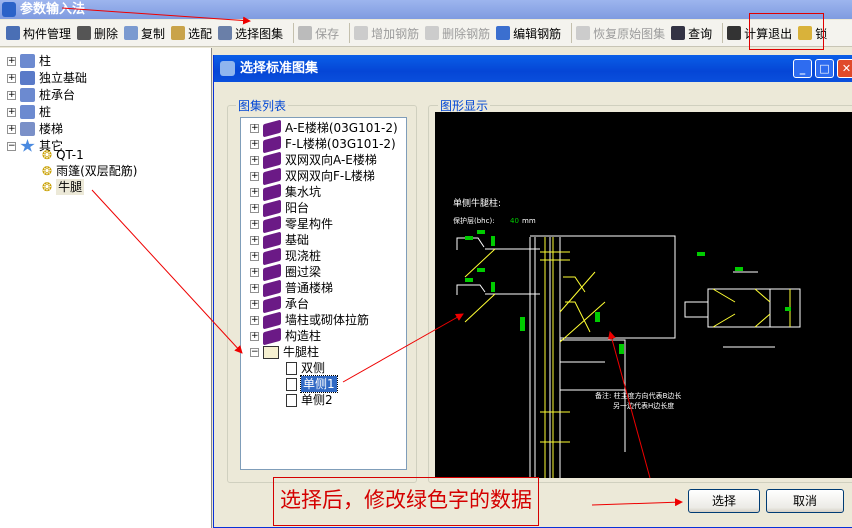 The image size is (852, 528). Describe the element at coordinates (678, 33) in the screenshot. I see `binoculars-icon` at that location.